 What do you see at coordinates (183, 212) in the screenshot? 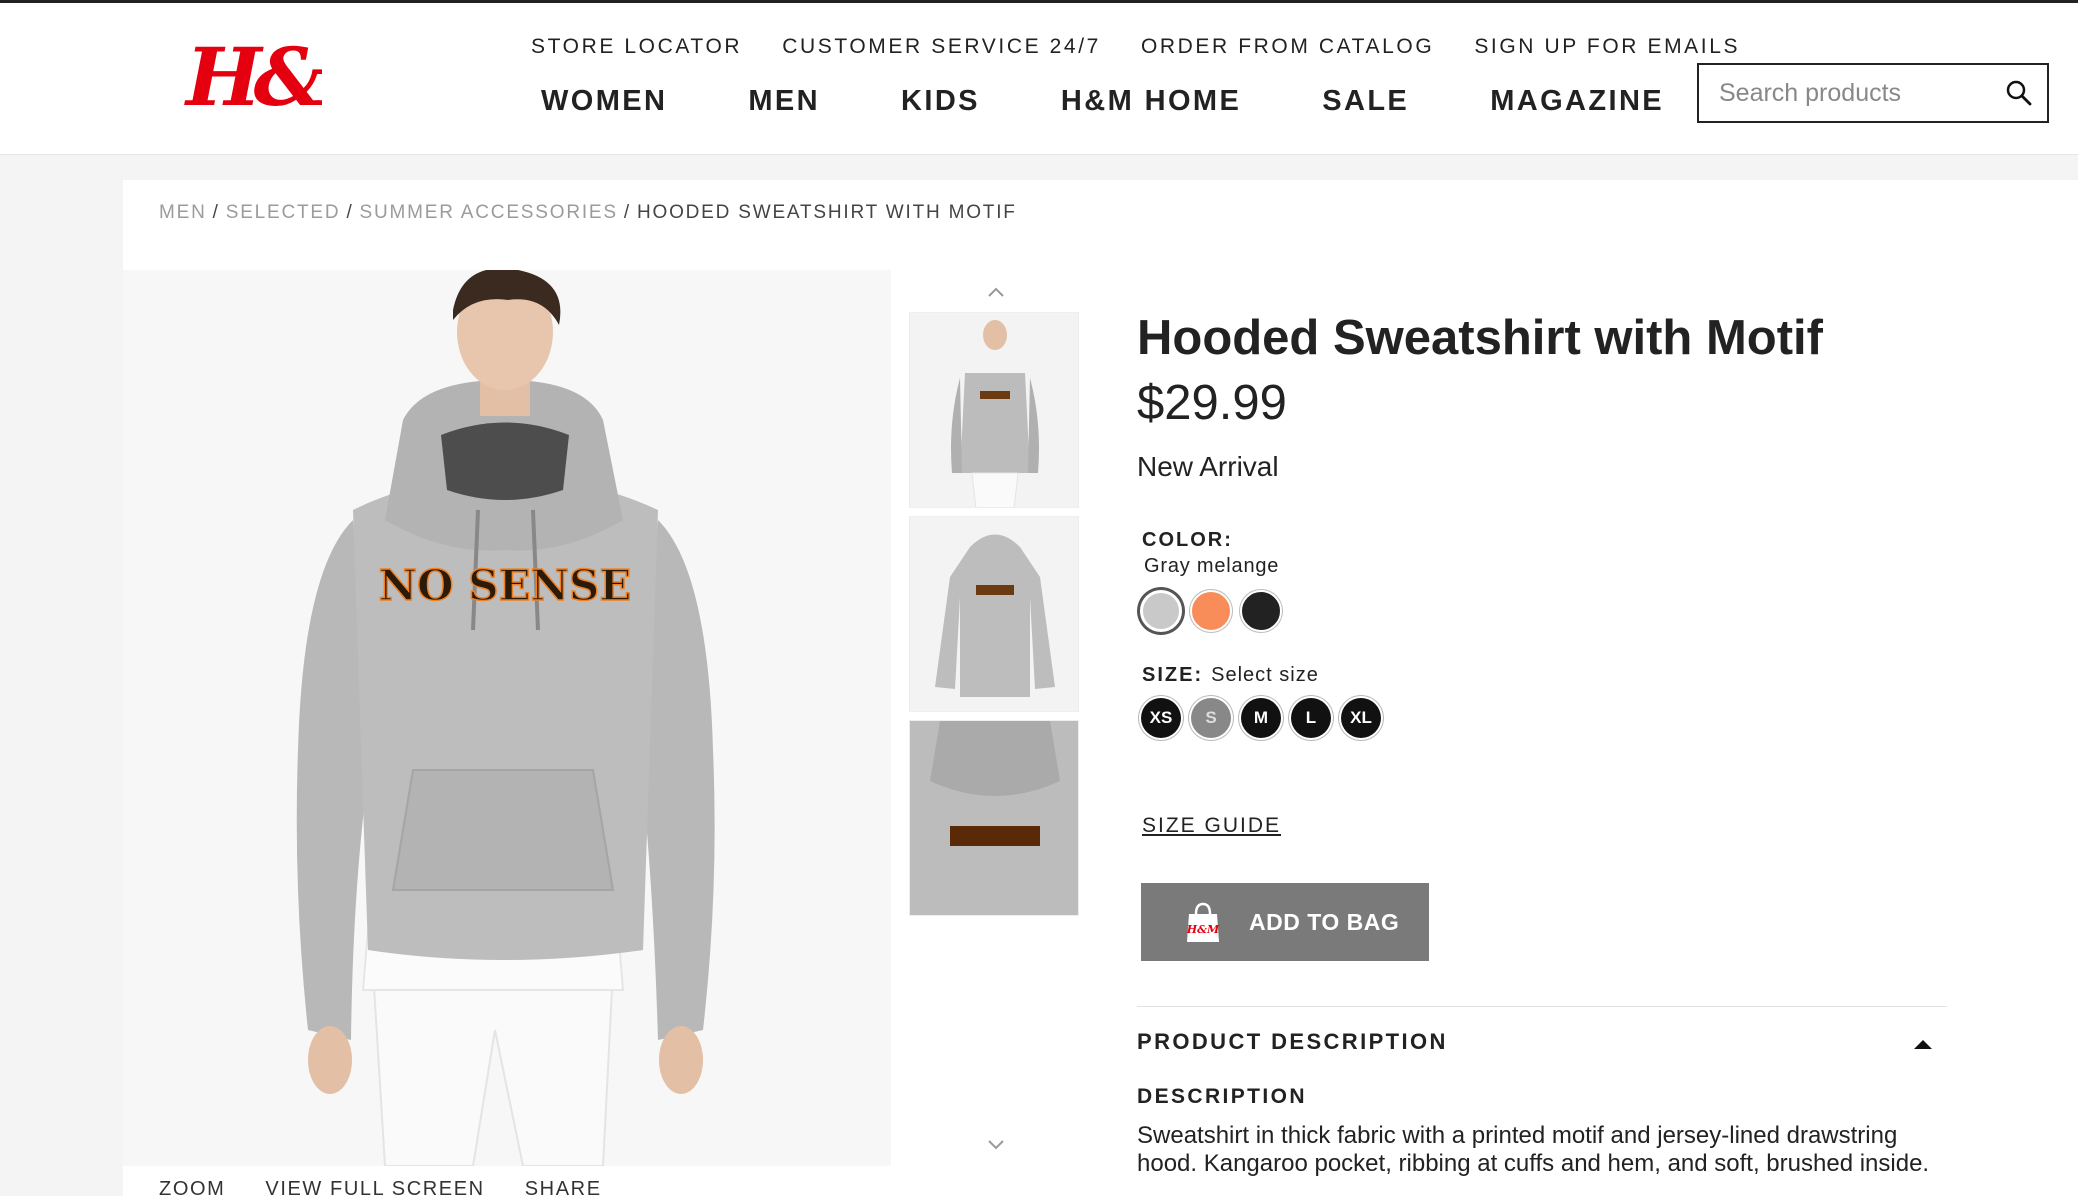
I see `breadcrumb-men: MEN` at bounding box center [183, 212].